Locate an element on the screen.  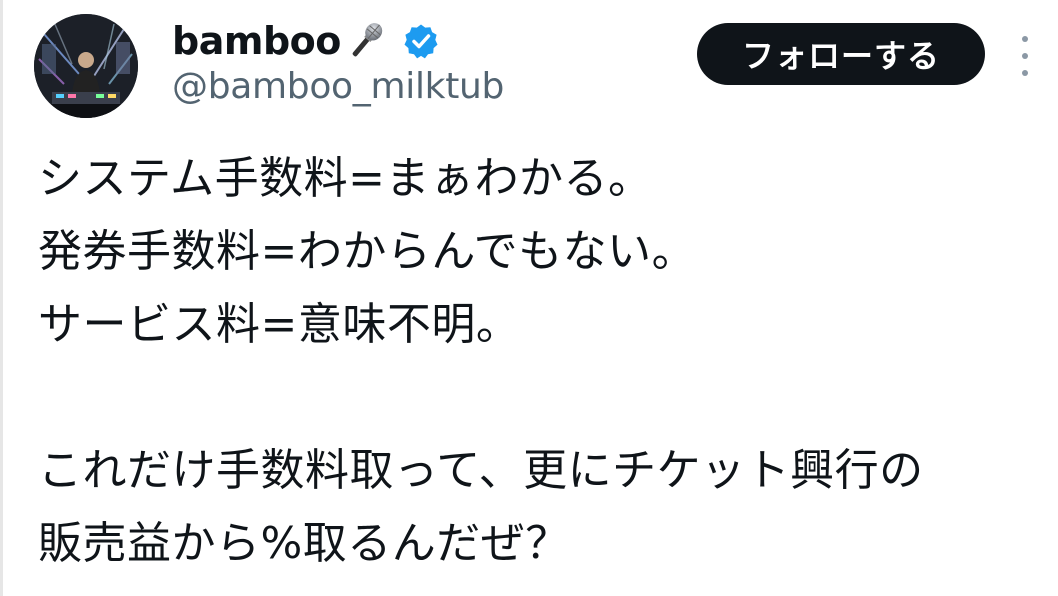
tweet-line: 発券手数料=わからんでもない。 is located at coordinates (367, 251).